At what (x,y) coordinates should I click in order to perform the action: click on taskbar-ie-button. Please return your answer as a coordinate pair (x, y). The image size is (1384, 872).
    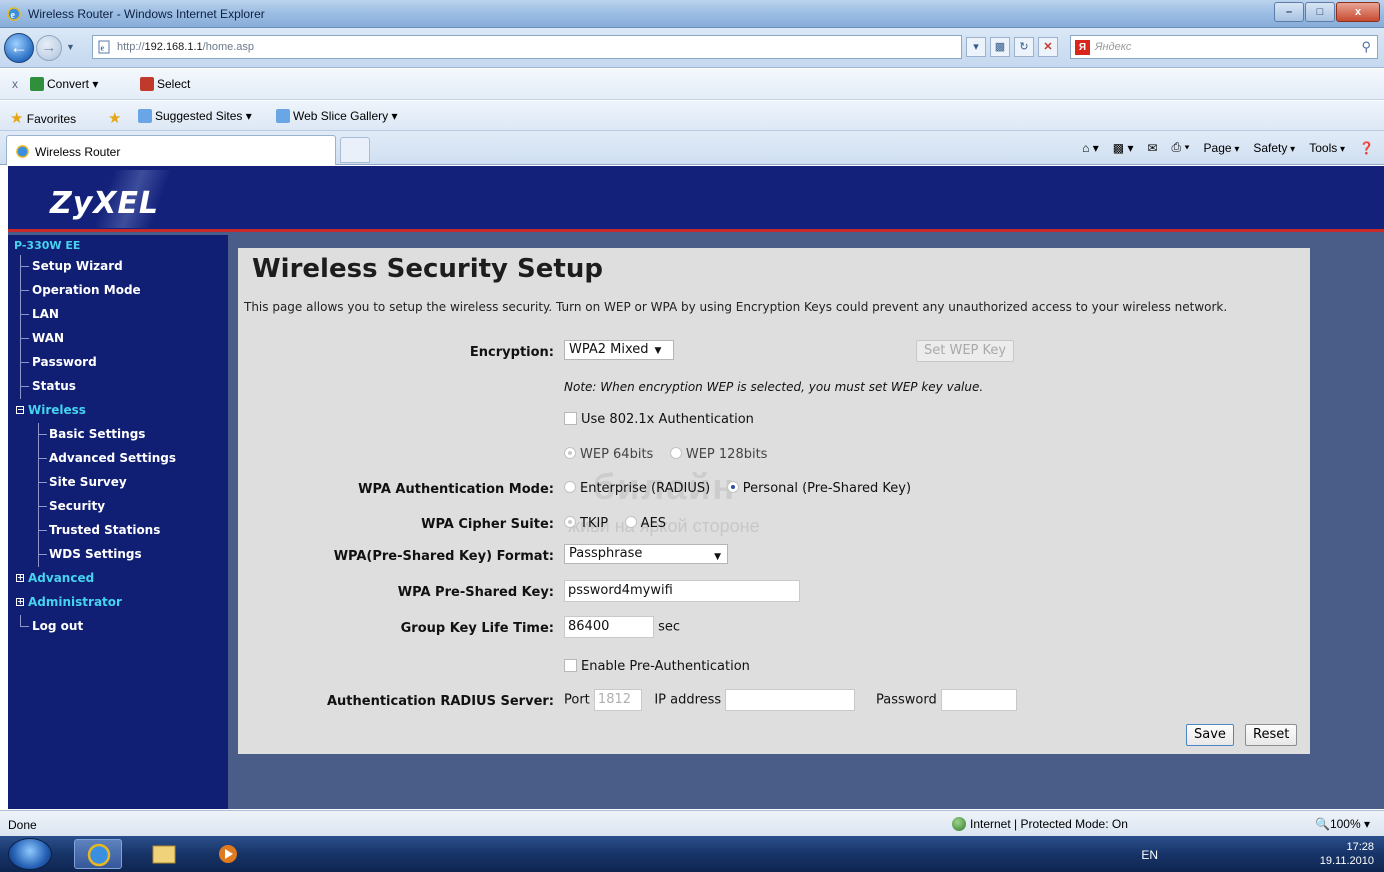
    Looking at the image, I should click on (98, 854).